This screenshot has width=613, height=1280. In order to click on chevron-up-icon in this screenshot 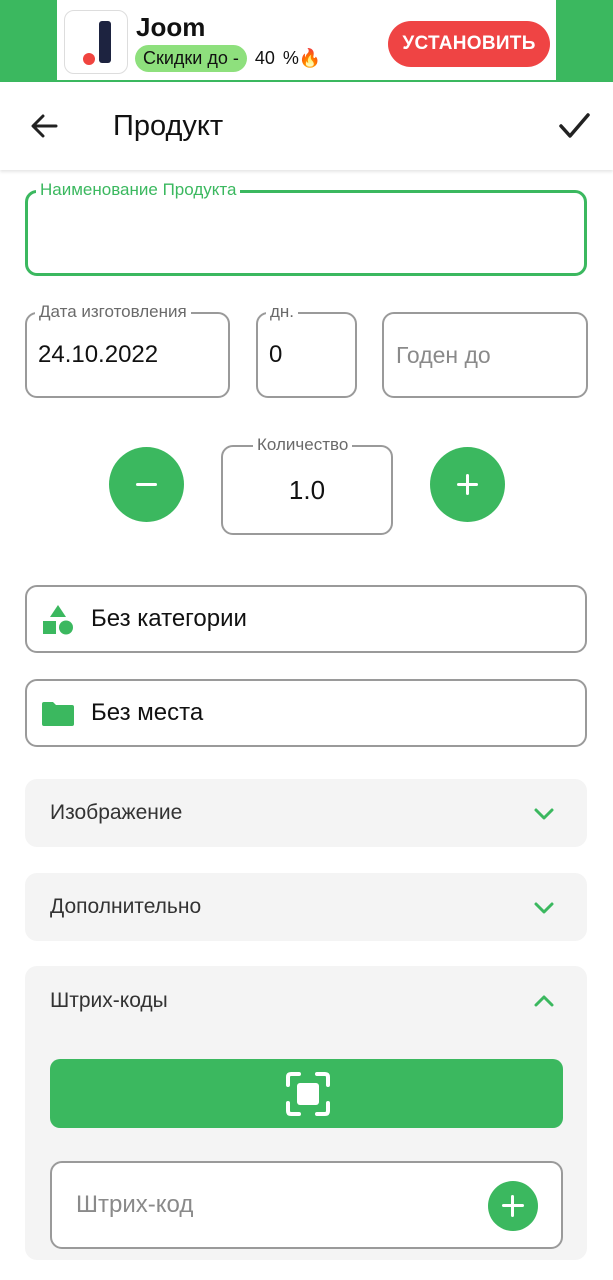, I will do `click(544, 1001)`.